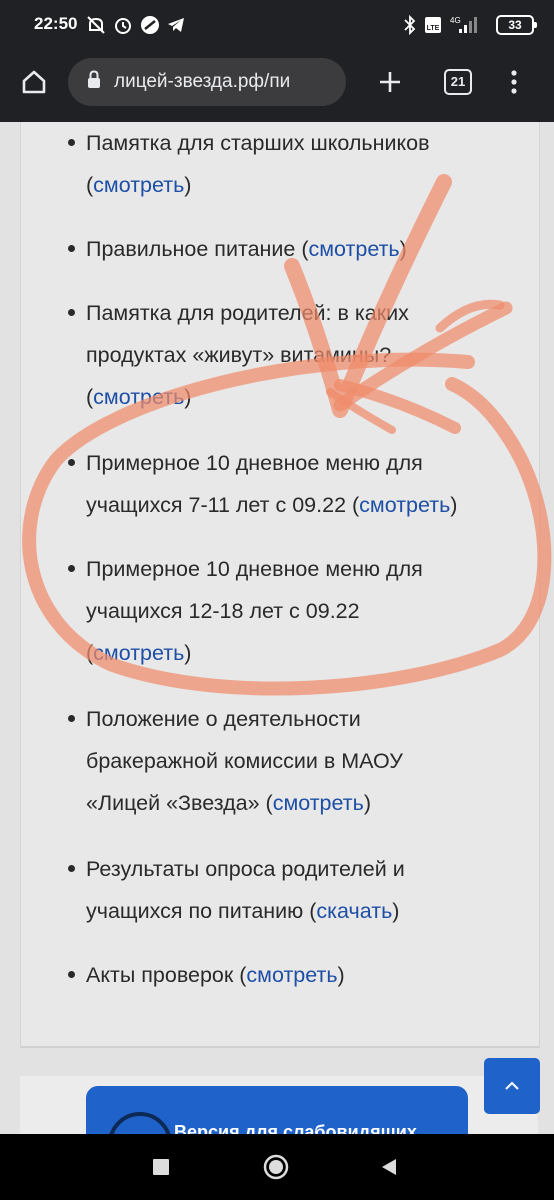 The image size is (554, 1200). Describe the element at coordinates (287, 249) in the screenshot. I see `list-item: Правильное питание (смотреть)` at that location.